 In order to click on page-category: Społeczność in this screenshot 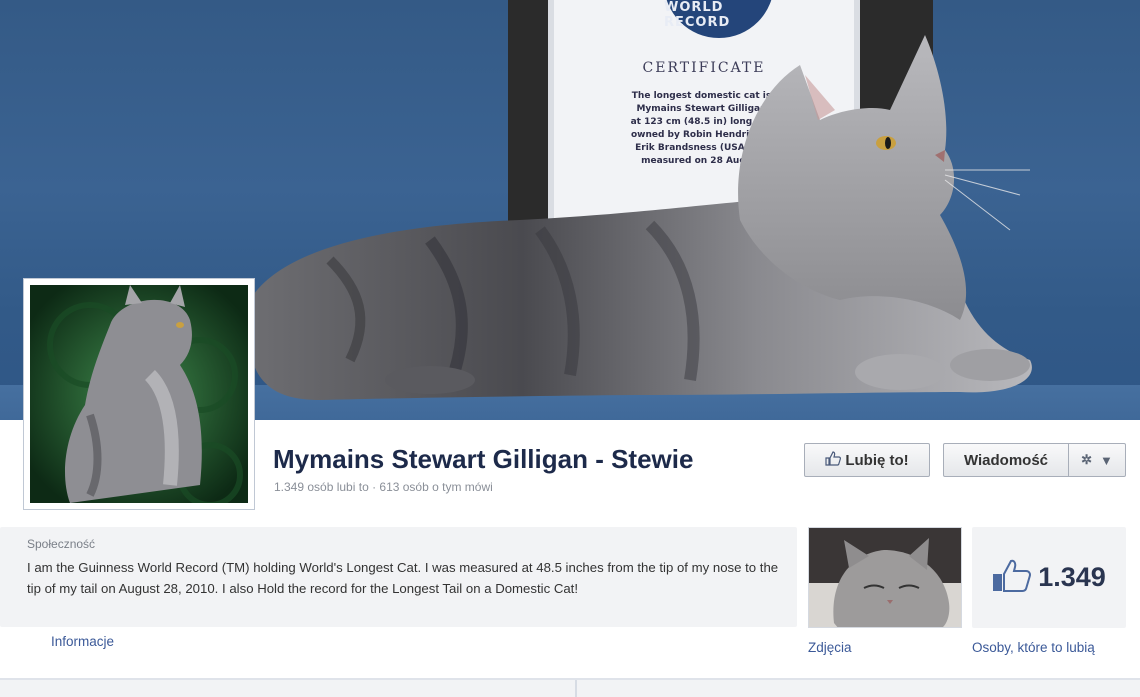, I will do `click(61, 544)`.